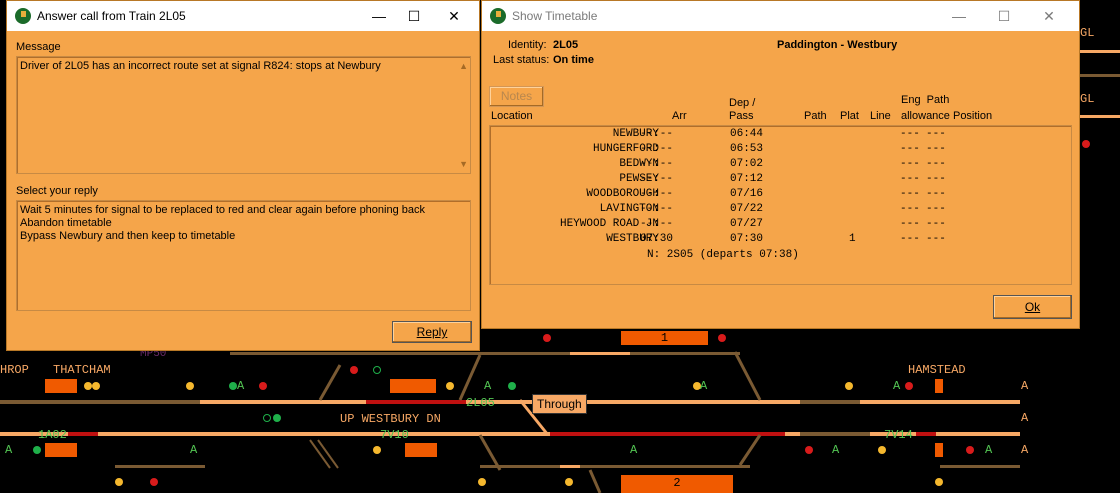  What do you see at coordinates (527, 45) in the screenshot?
I see `identity-label: Identity:` at bounding box center [527, 45].